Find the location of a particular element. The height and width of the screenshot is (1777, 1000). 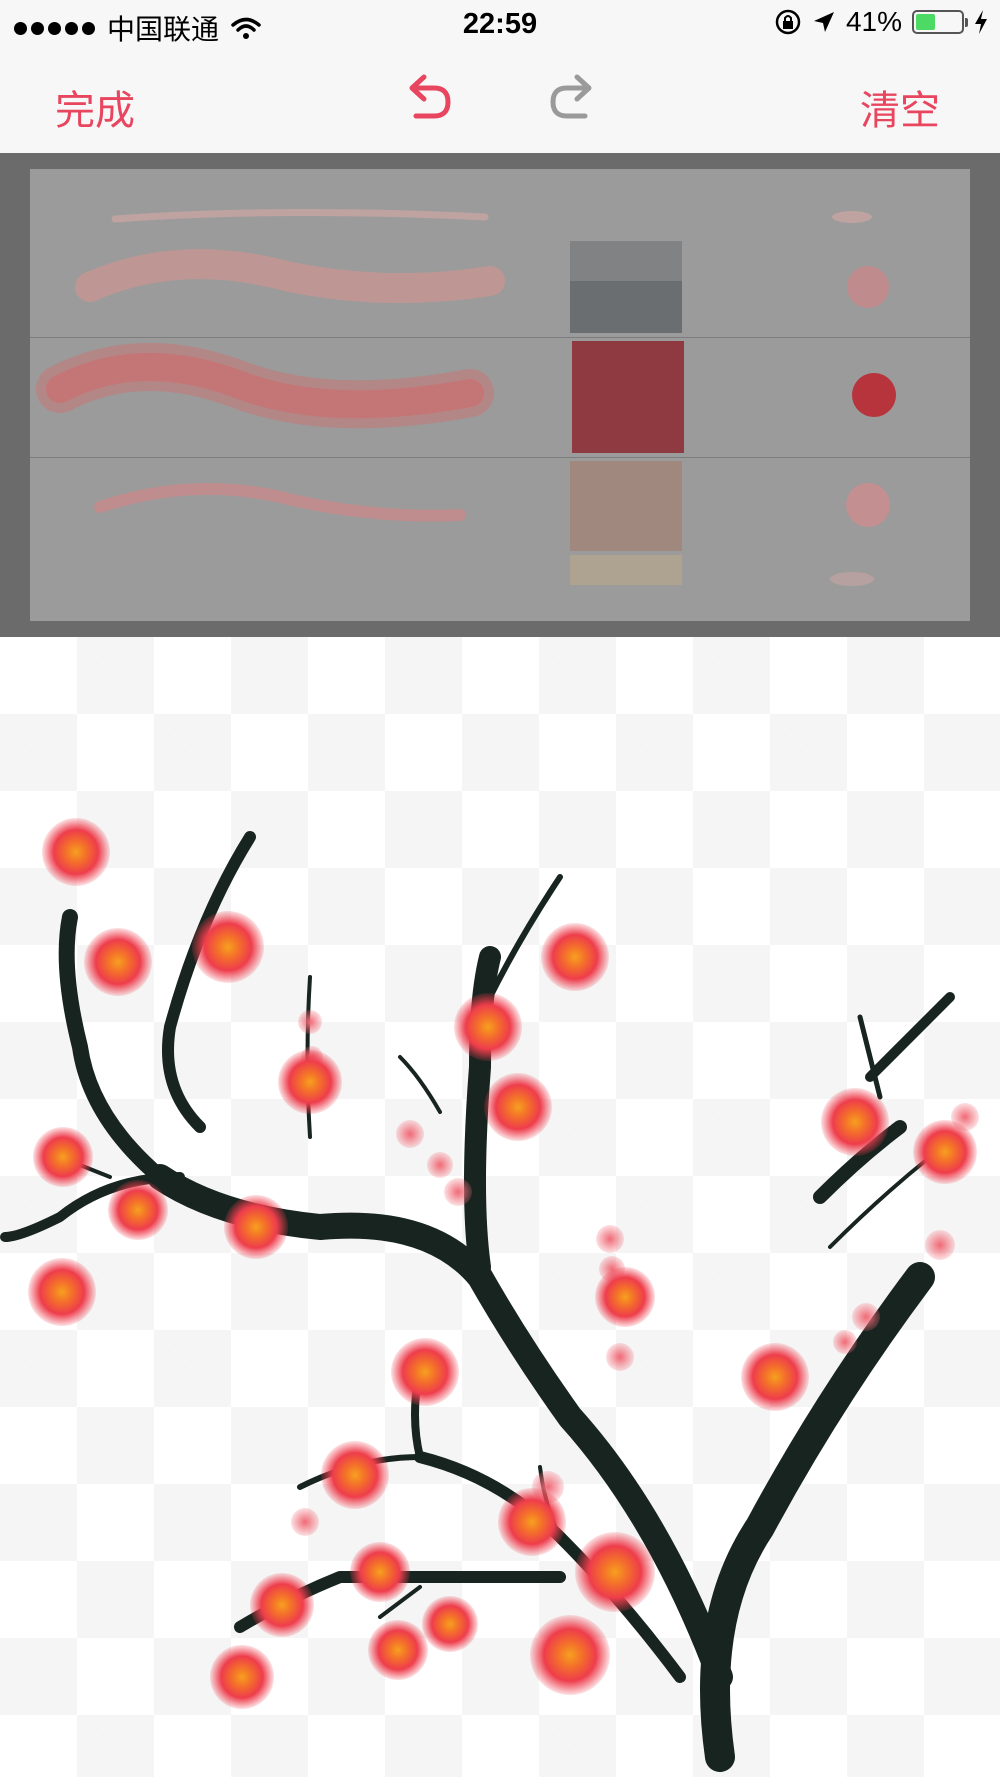

redo-arrow-icon is located at coordinates (571, 96).